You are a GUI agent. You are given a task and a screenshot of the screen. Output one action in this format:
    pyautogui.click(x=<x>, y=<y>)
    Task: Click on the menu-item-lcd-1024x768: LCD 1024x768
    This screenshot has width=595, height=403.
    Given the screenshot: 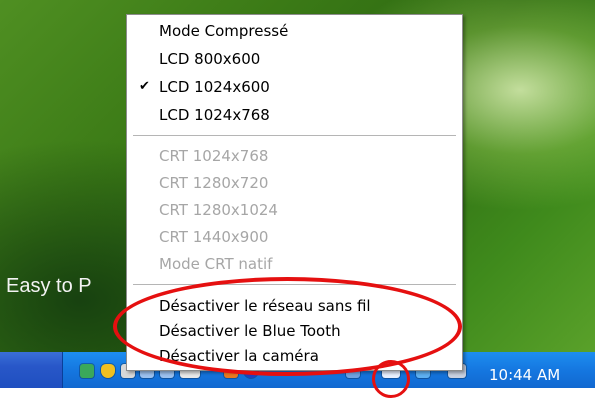 What is the action you would take?
    pyautogui.click(x=214, y=115)
    